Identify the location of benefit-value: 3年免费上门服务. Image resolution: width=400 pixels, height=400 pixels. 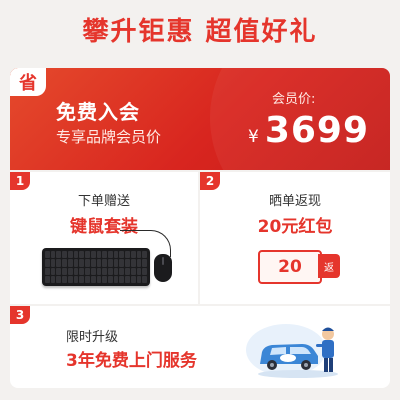
(131, 361).